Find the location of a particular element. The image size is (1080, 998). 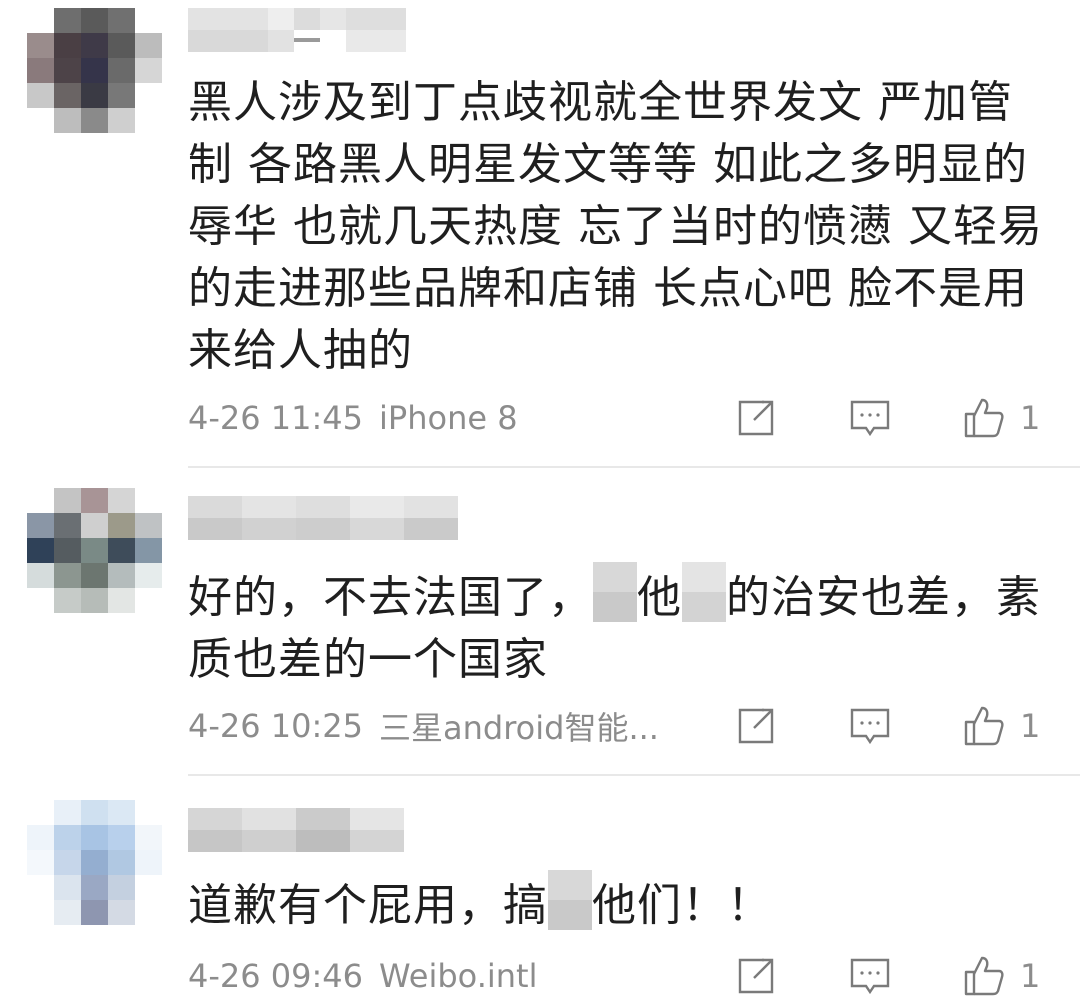

comment-device: Weibo.intl is located at coordinates (458, 976).